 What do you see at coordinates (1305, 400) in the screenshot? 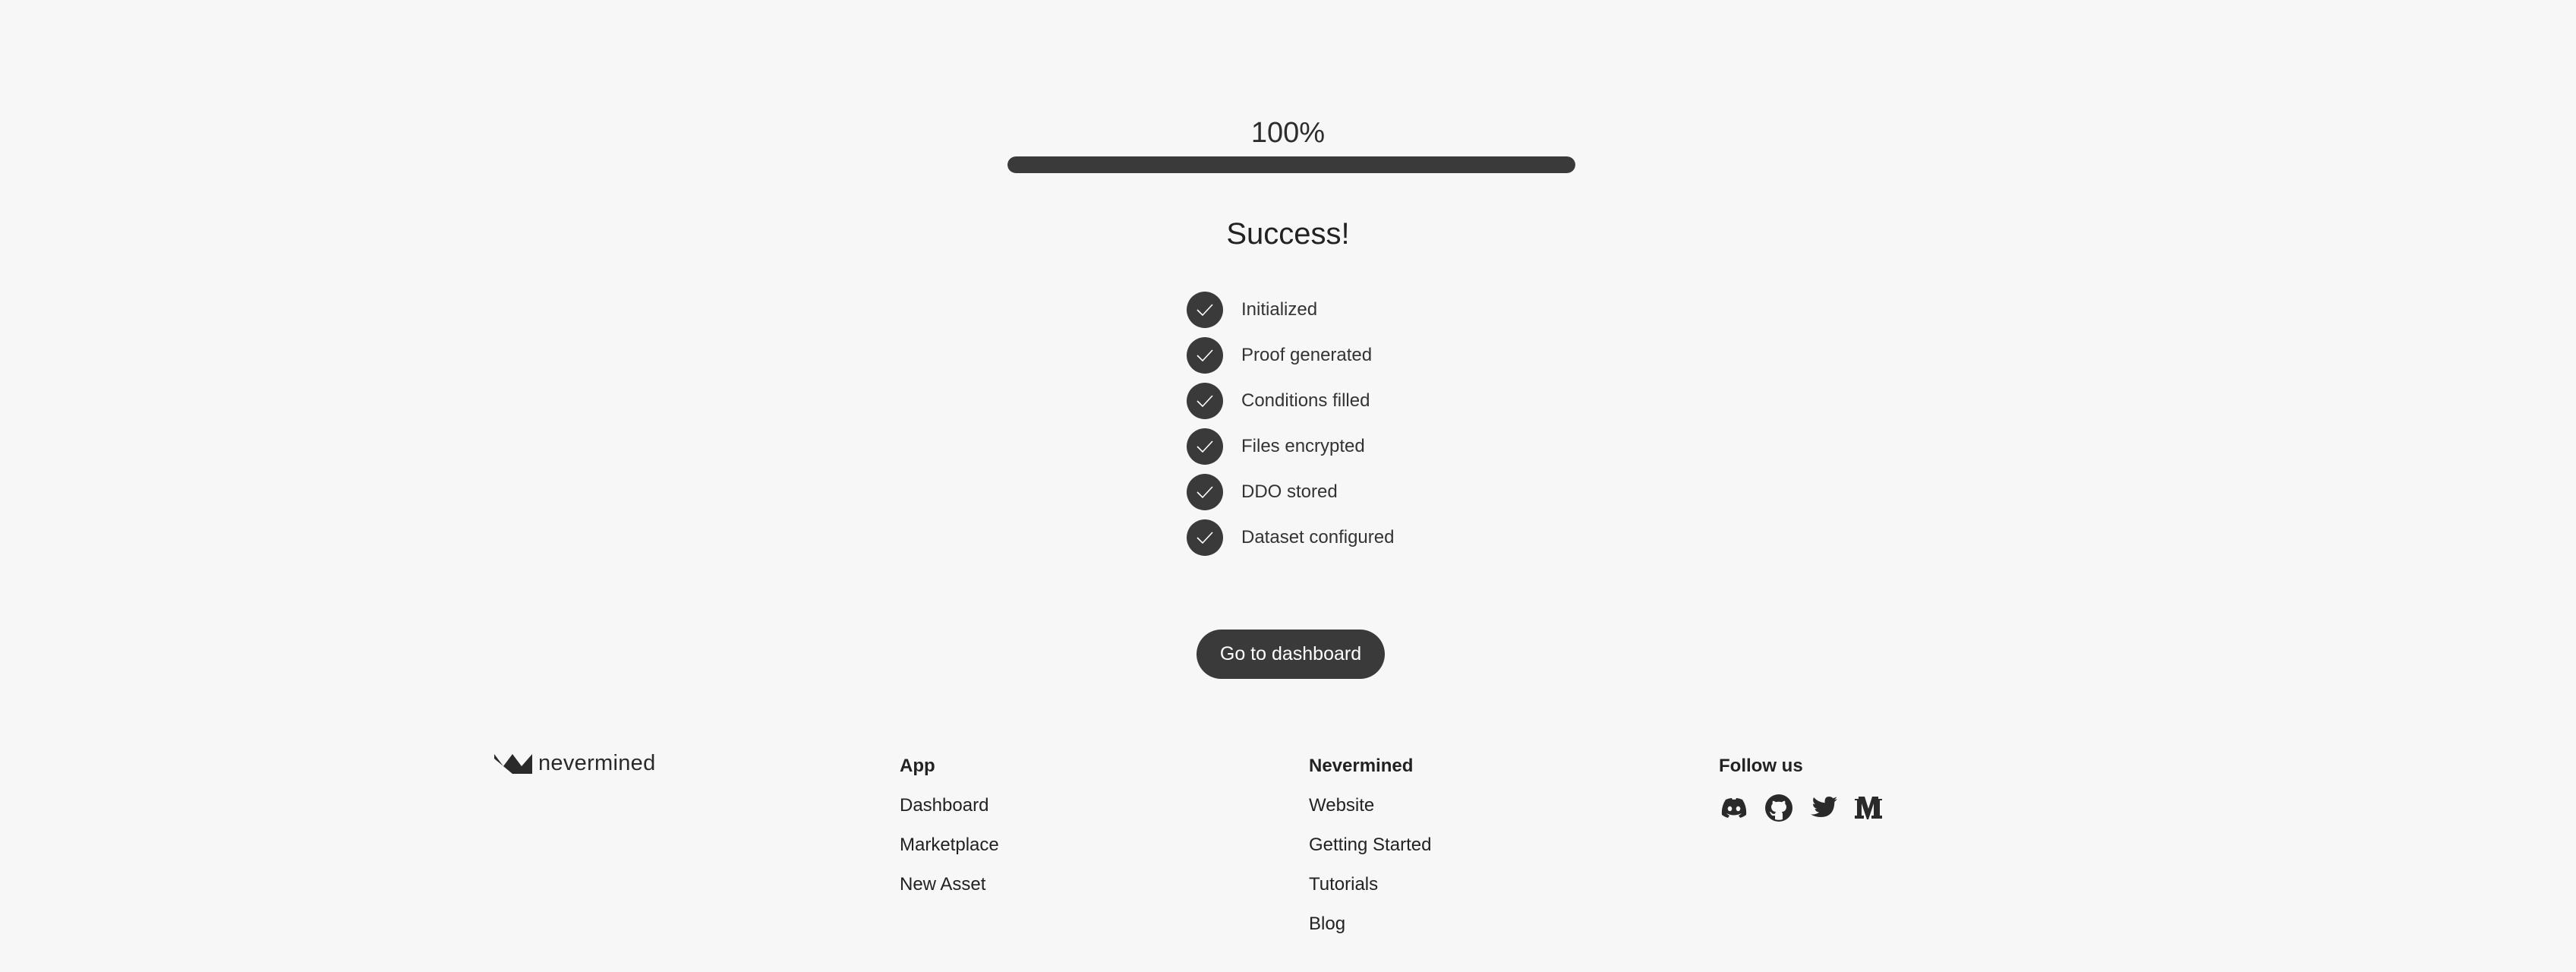
I see `step-label: Conditions filled` at bounding box center [1305, 400].